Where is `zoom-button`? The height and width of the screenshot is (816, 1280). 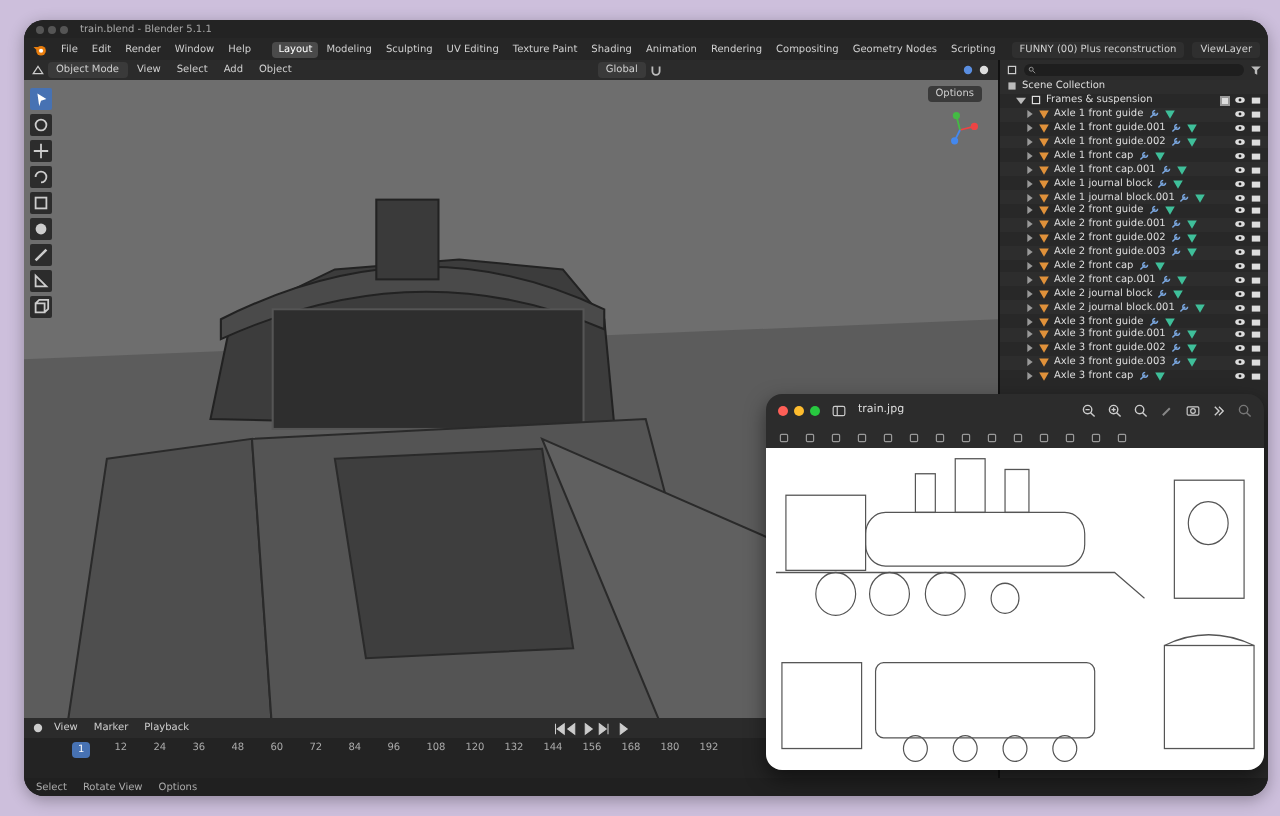 zoom-button is located at coordinates (815, 410).